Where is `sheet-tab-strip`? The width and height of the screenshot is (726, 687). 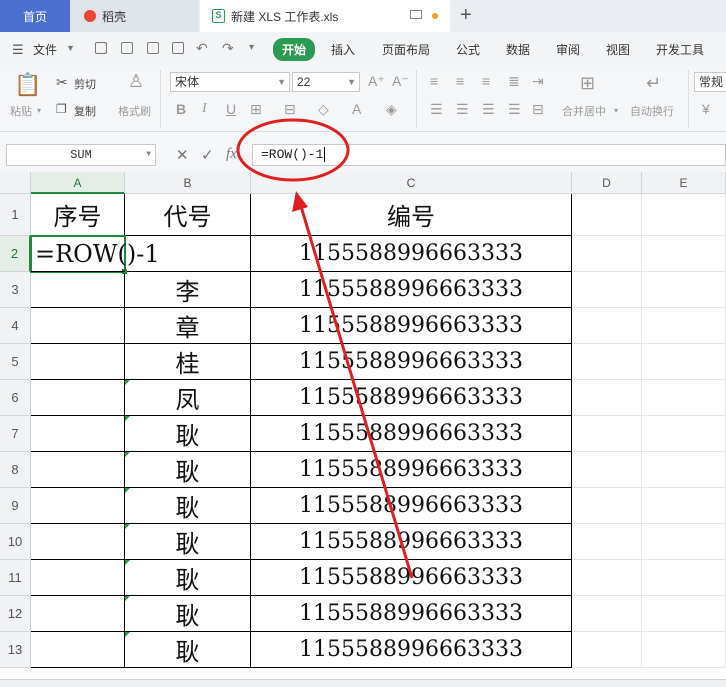
sheet-tab-strip is located at coordinates (363, 683).